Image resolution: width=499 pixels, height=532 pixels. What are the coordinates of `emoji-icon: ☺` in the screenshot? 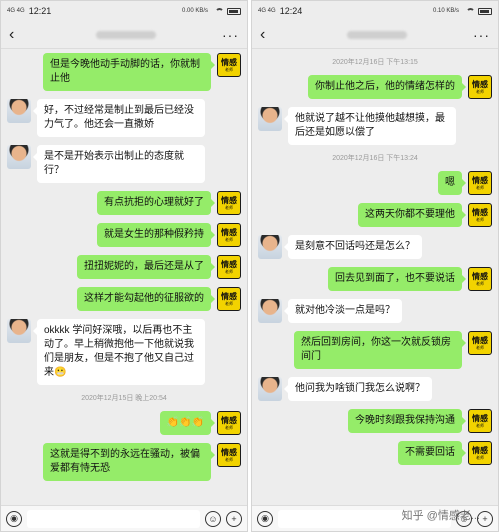 It's located at (213, 518).